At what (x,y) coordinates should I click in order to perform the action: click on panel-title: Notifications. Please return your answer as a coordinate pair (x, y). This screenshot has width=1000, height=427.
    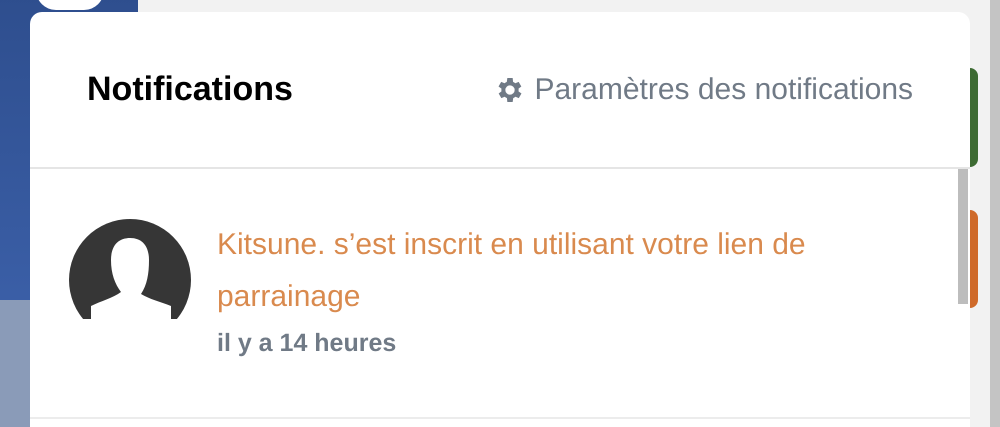
    Looking at the image, I should click on (190, 89).